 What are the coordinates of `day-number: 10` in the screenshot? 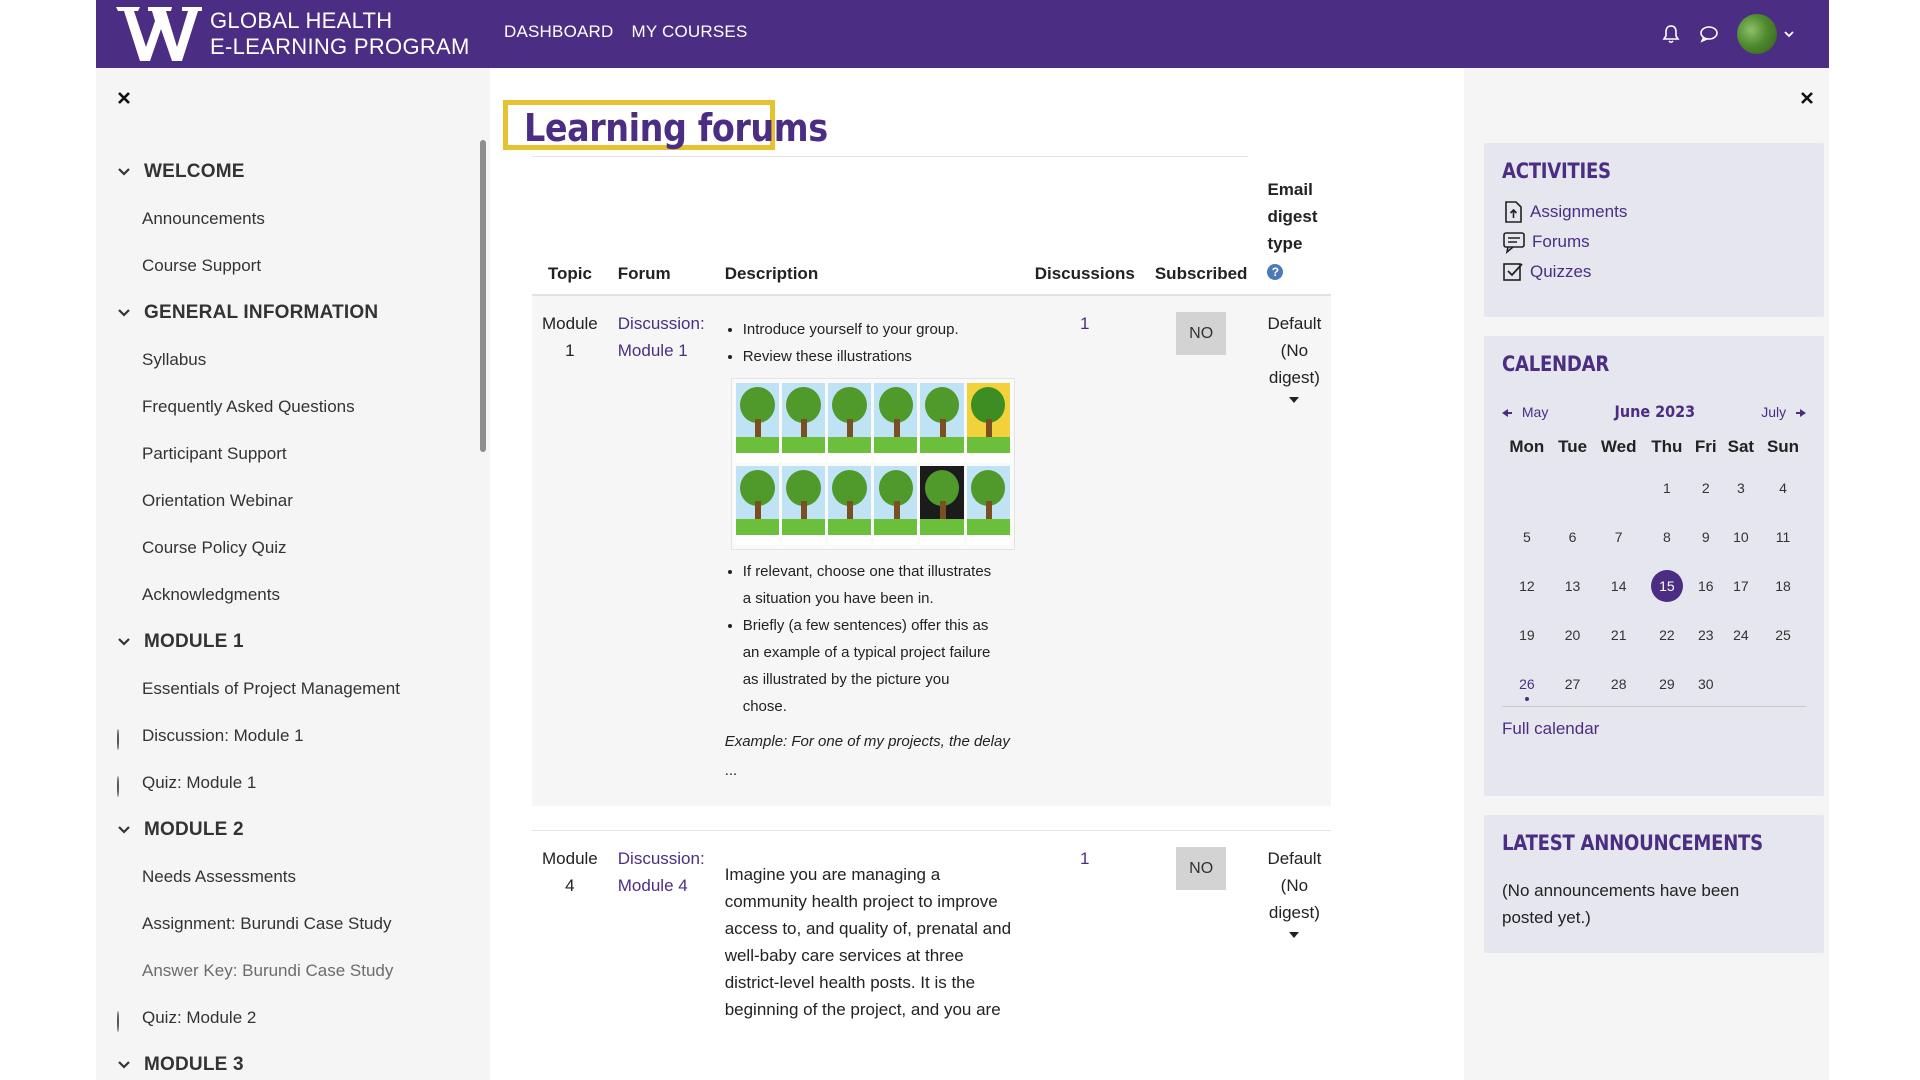 It's located at (1741, 536).